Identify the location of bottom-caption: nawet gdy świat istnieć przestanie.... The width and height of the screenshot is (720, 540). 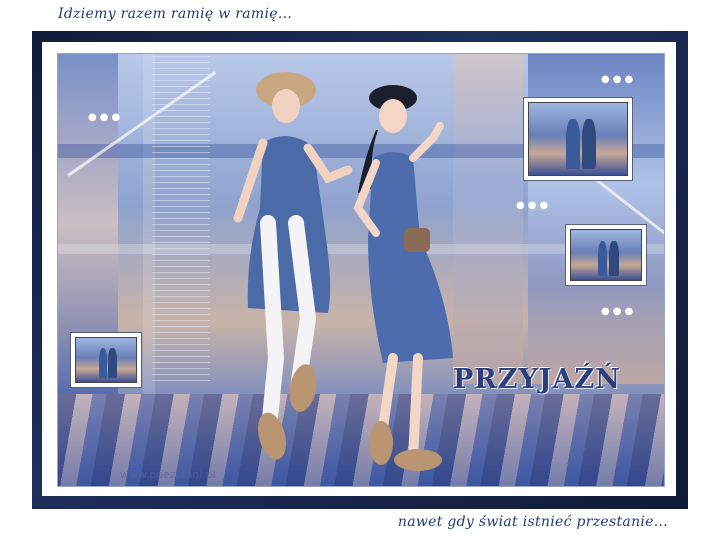
(532, 522).